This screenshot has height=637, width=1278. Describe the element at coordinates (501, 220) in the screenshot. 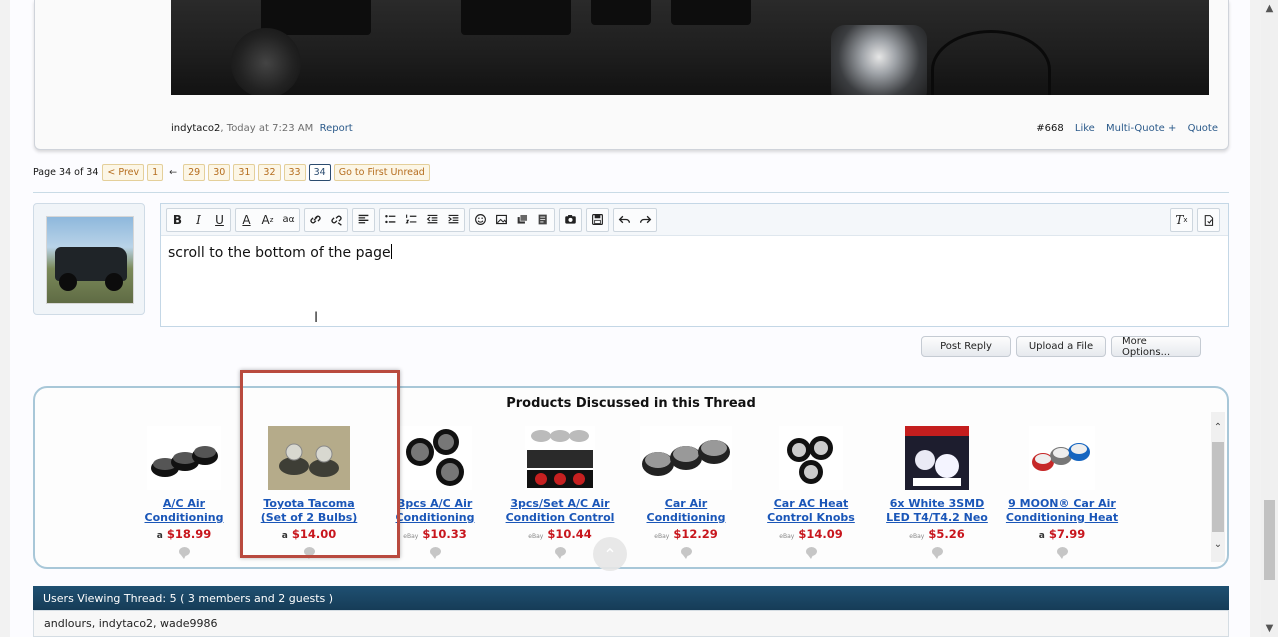

I see `image-icon` at that location.